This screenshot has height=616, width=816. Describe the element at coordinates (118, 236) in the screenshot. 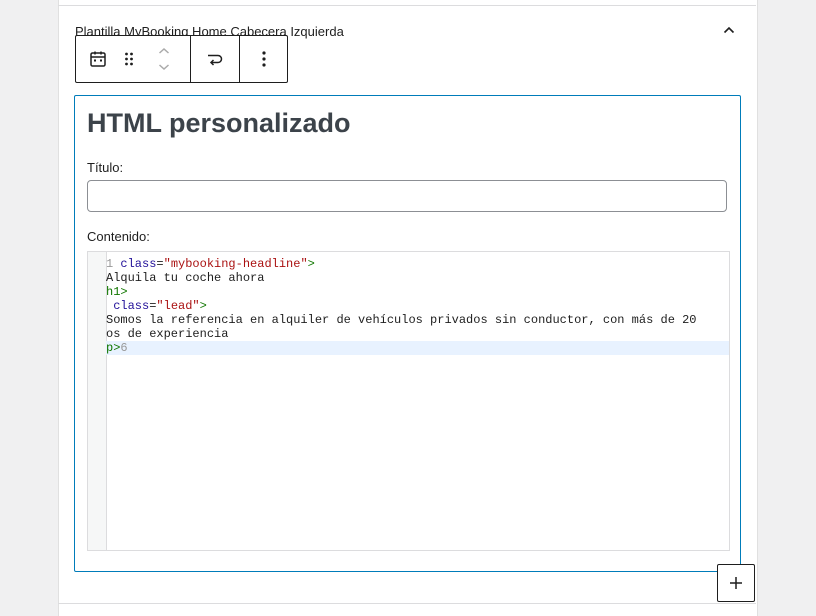

I see `content-label: Contenido:` at that location.